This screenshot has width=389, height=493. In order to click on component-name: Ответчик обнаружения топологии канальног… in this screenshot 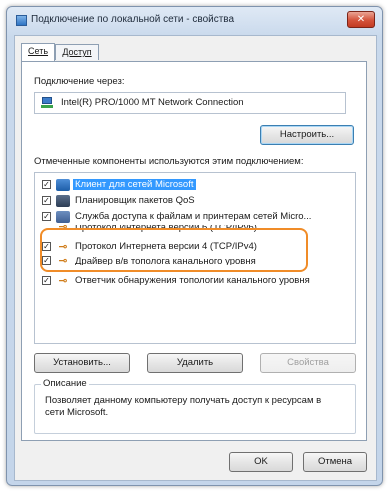, I will do `click(192, 280)`.